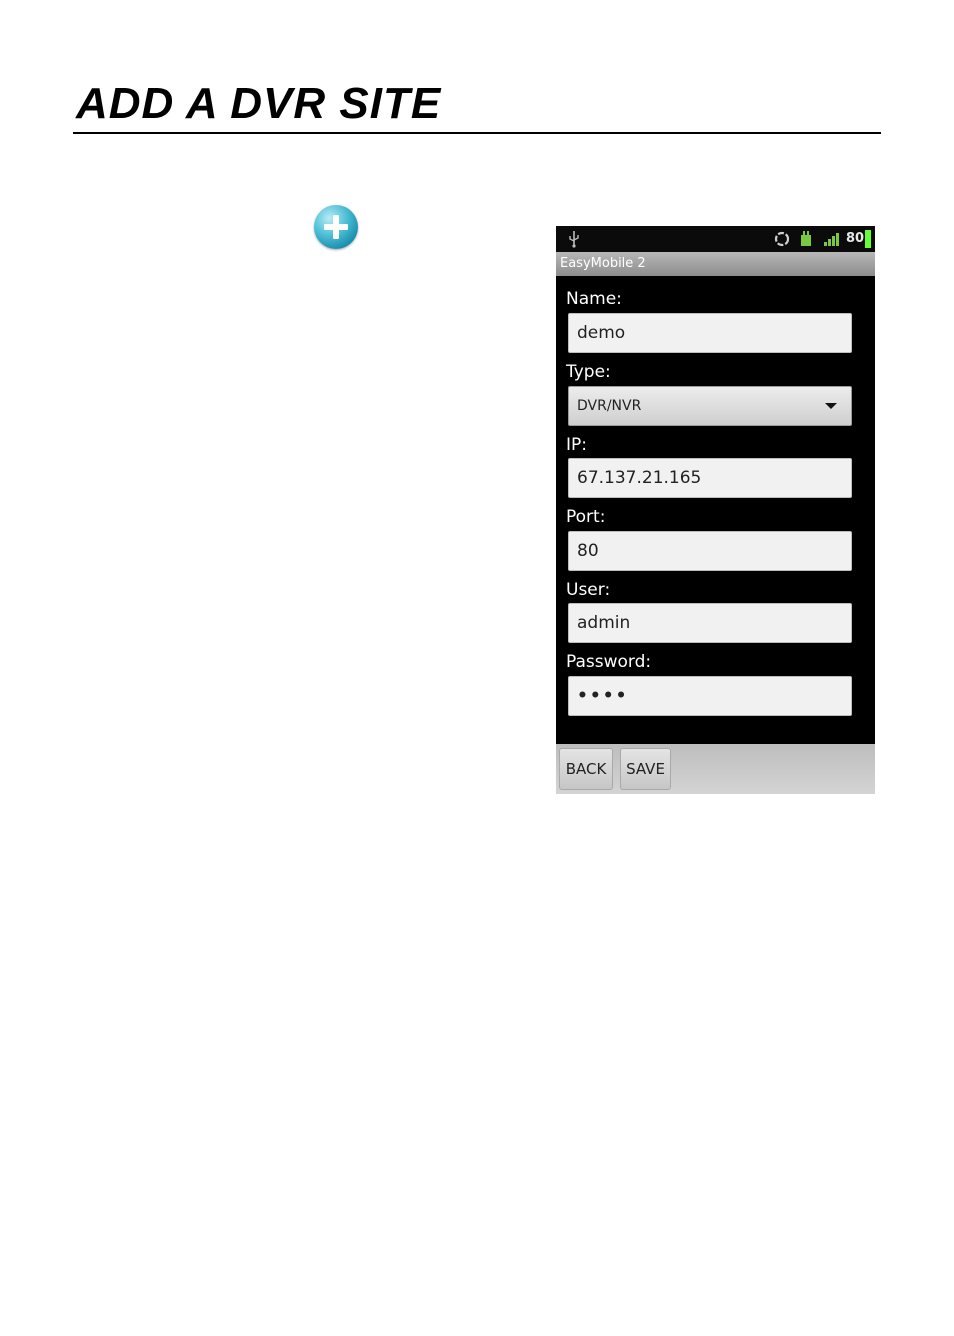 The image size is (954, 1336). What do you see at coordinates (806, 238) in the screenshot?
I see `sim-icon` at bounding box center [806, 238].